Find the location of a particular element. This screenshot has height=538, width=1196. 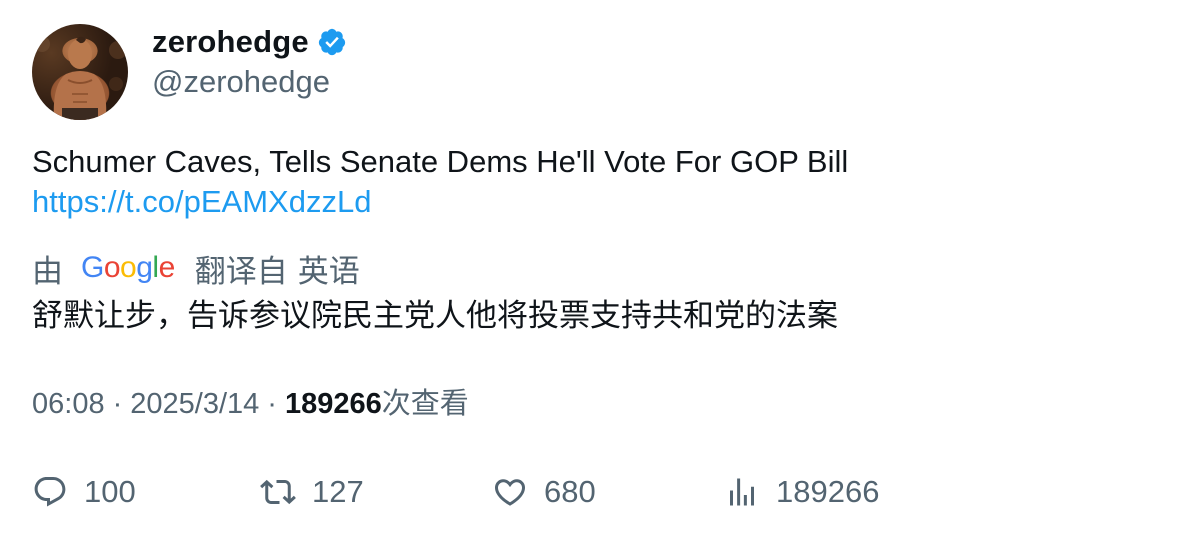

retweet-icon is located at coordinates (278, 492).